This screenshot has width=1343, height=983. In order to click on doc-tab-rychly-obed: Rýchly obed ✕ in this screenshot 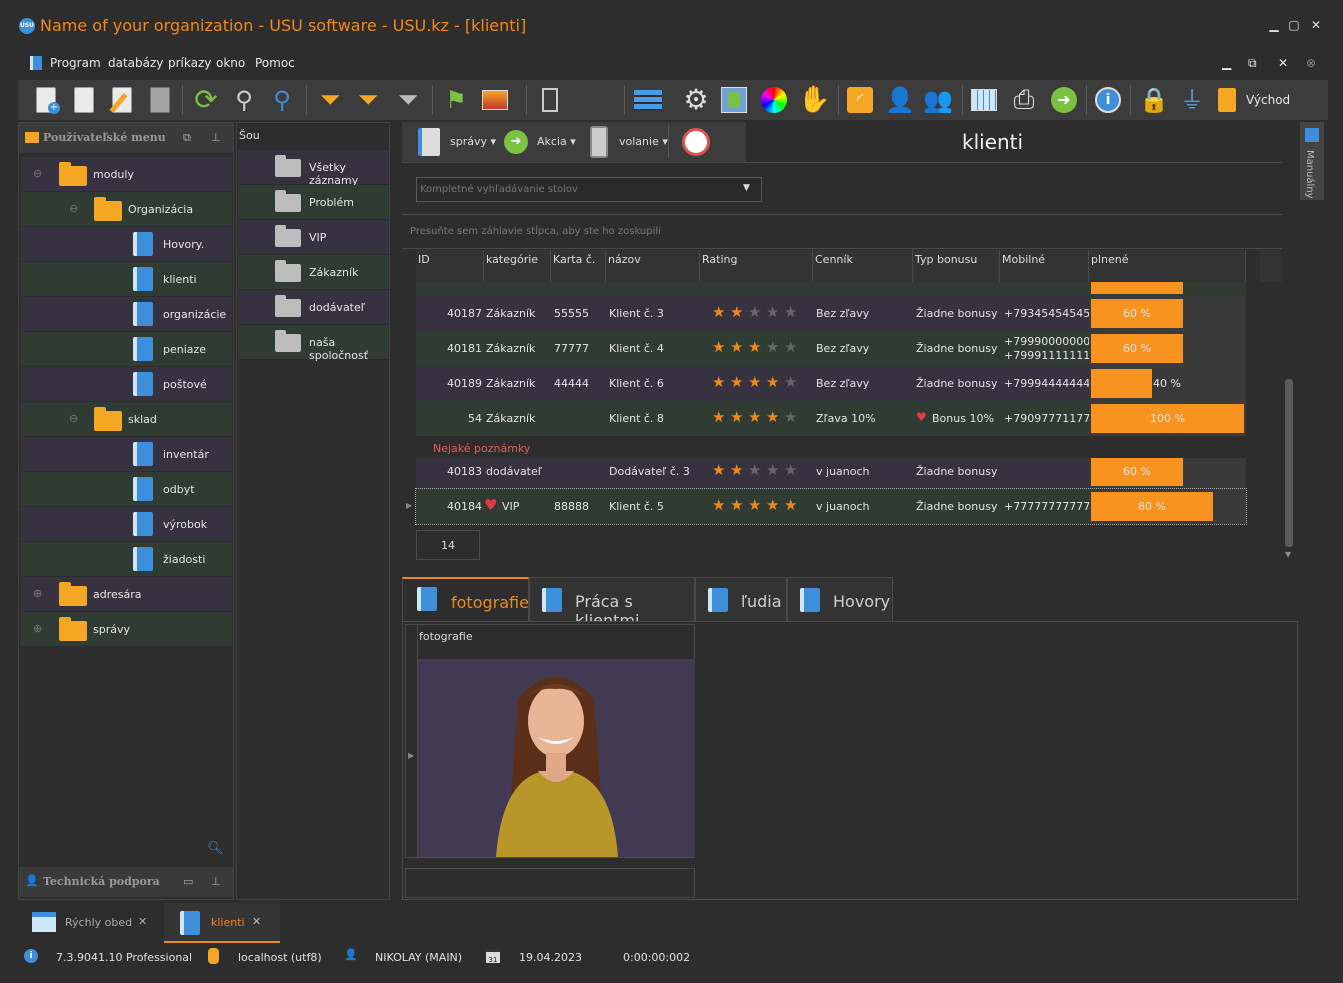, I will do `click(91, 922)`.